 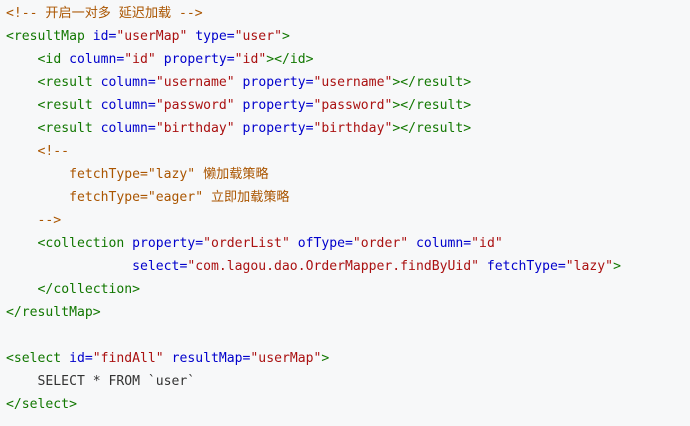 I want to click on code-line: fetchType="eager" 立即加载策略, so click(x=348, y=197).